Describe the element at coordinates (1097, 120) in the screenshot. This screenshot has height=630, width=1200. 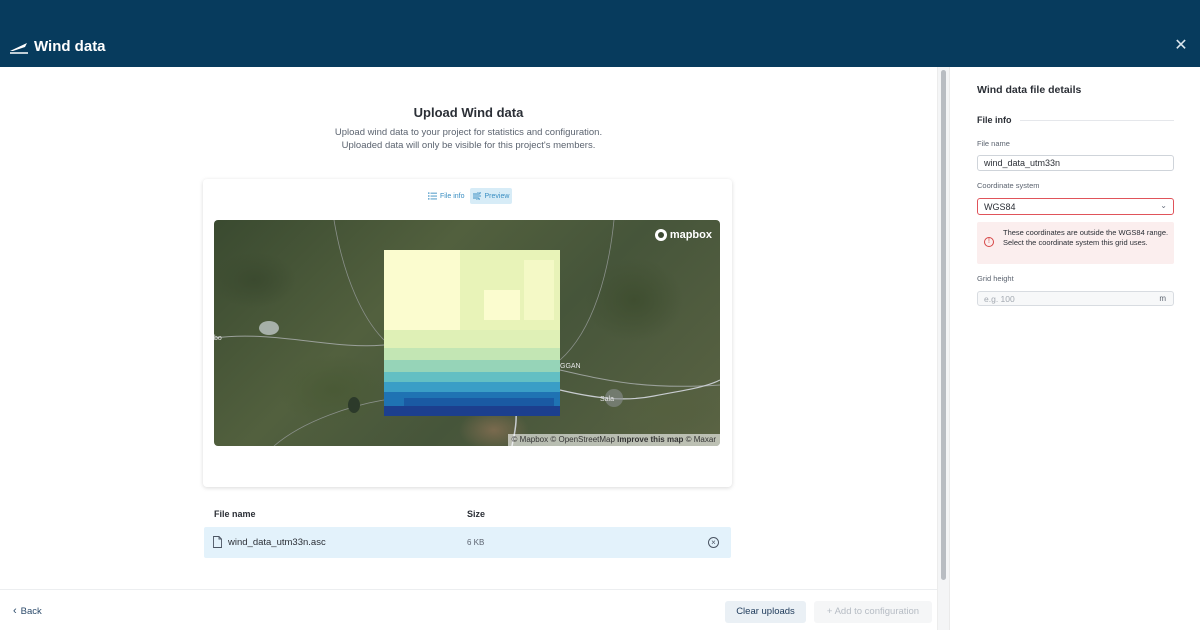
I see `section-divider` at that location.